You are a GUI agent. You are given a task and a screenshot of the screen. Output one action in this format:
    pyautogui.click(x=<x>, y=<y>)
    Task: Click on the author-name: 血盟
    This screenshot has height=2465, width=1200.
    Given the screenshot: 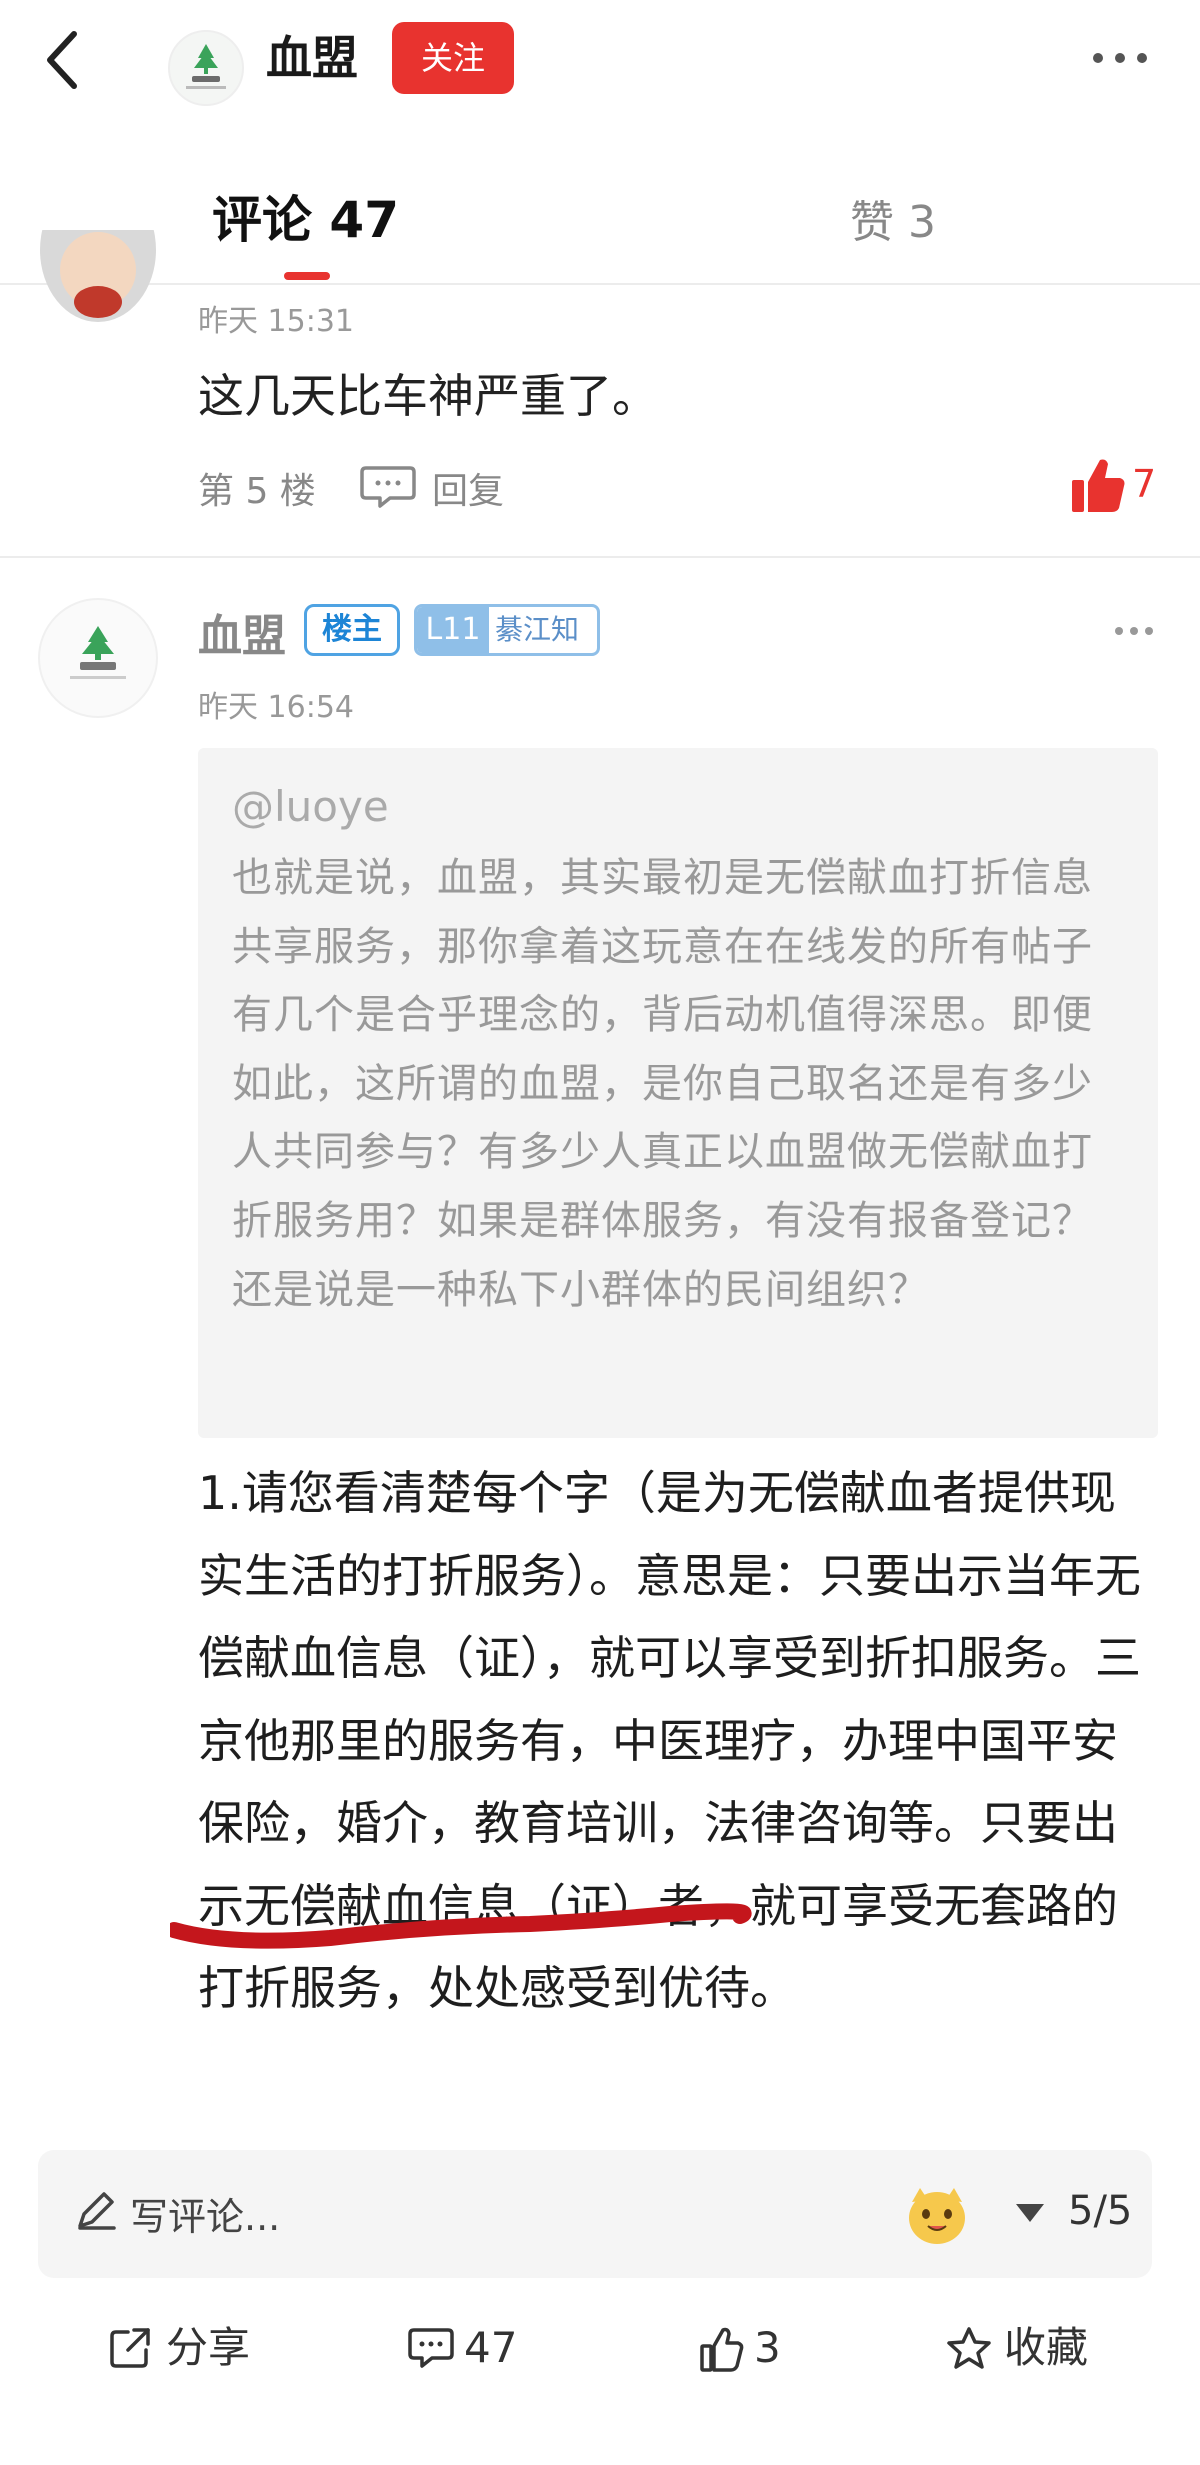 What is the action you would take?
    pyautogui.click(x=242, y=632)
    